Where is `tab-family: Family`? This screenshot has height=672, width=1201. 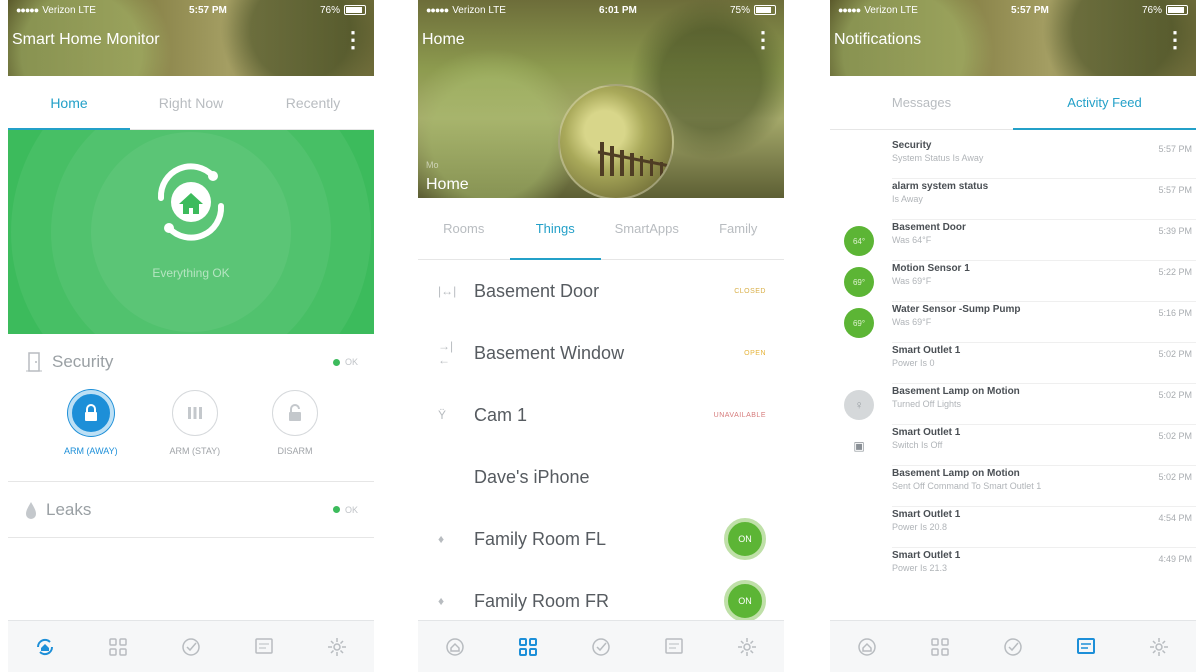
tab-family: Family is located at coordinates (739, 228).